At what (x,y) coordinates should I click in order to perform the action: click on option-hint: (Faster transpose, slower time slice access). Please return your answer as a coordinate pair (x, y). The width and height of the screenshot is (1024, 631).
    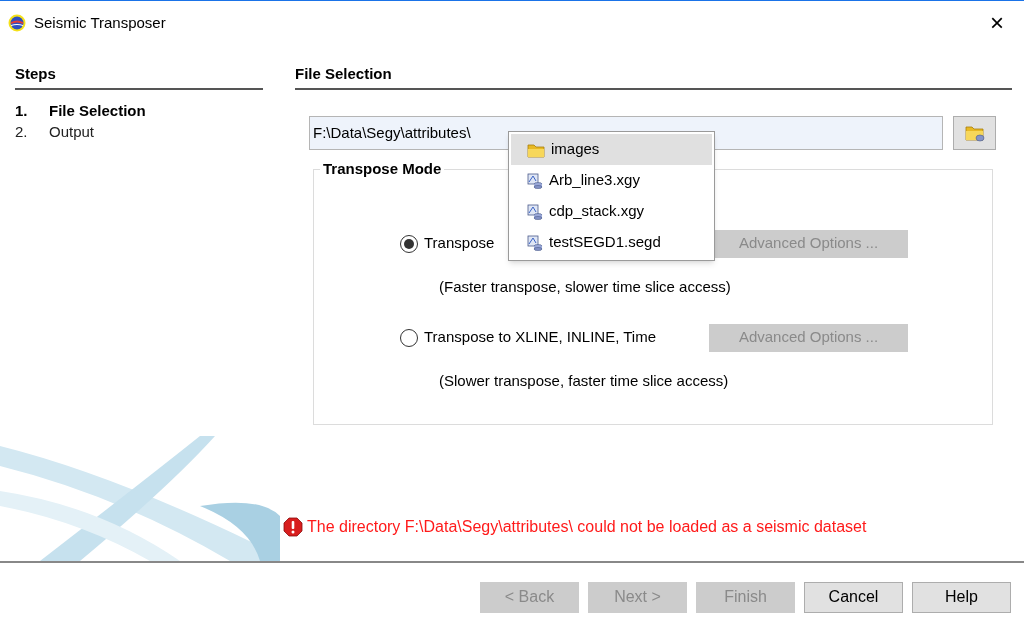
    Looking at the image, I should click on (585, 286).